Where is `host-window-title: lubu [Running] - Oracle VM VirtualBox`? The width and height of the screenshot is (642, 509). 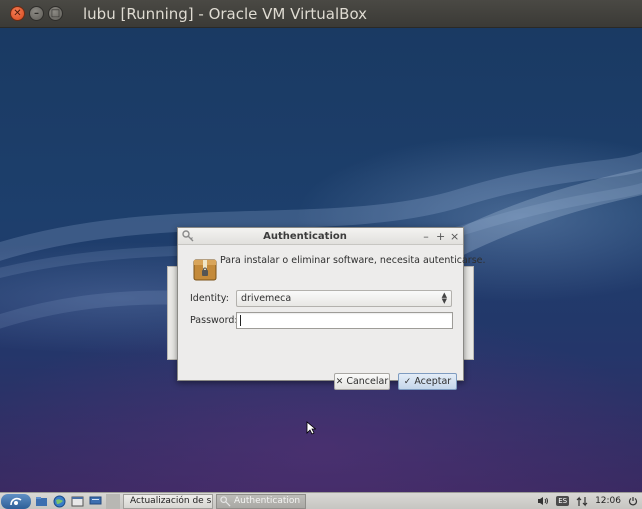
host-window-title: lubu [Running] - Oracle VM VirtualBox is located at coordinates (225, 13).